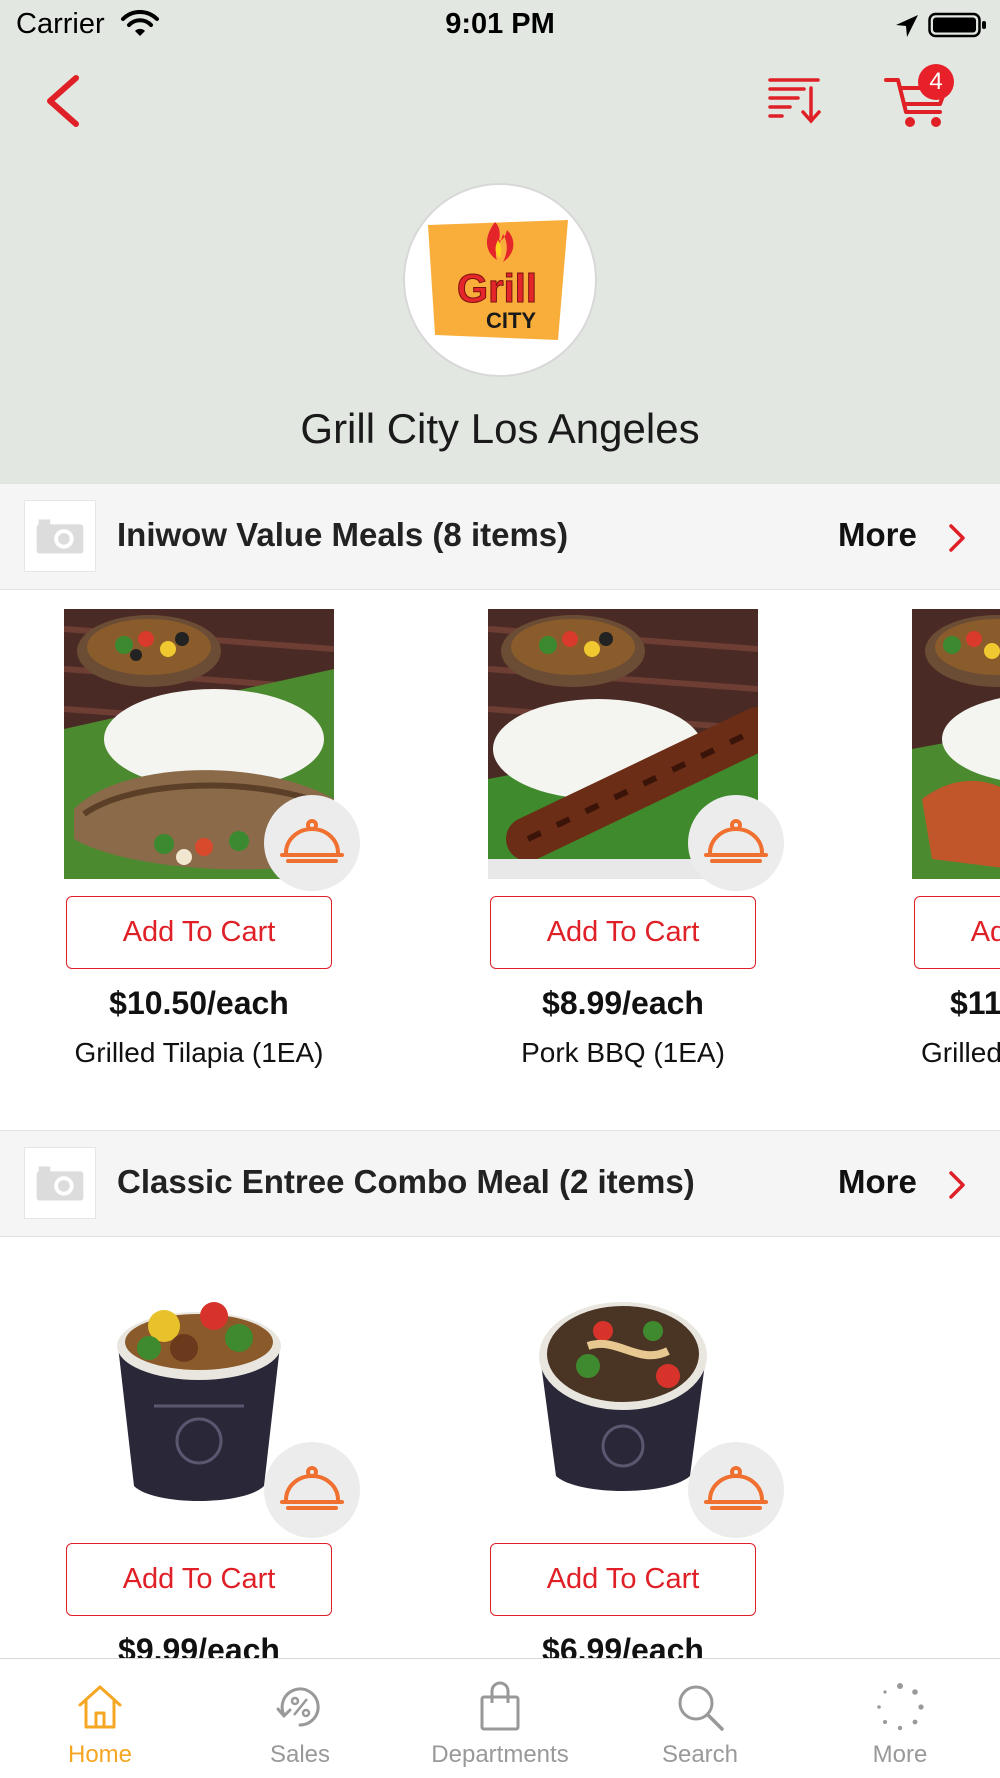 Image resolution: width=1000 pixels, height=1778 pixels. What do you see at coordinates (500, 428) in the screenshot?
I see `store-name: Grill City Los Angeles` at bounding box center [500, 428].